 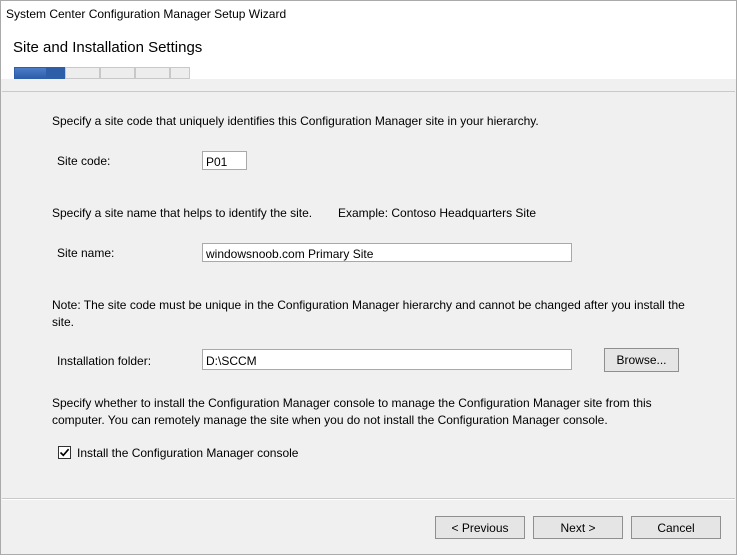 I want to click on site-code-input, so click(x=224, y=160).